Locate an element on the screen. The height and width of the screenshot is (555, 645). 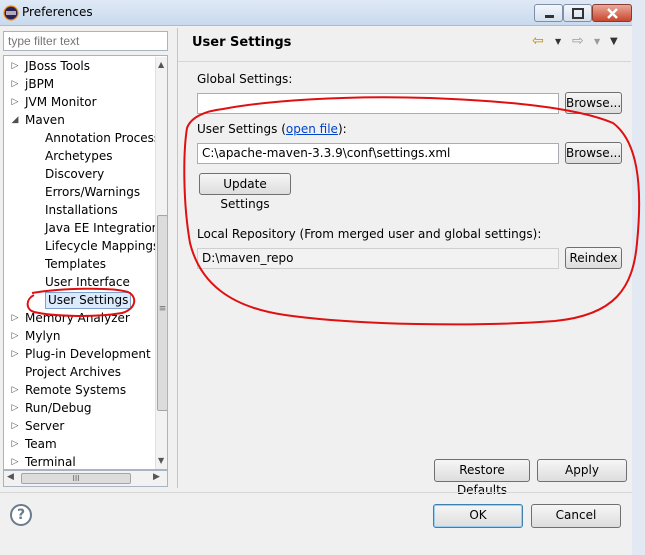
tree-item-label: Archetypes is located at coordinates (79, 156).